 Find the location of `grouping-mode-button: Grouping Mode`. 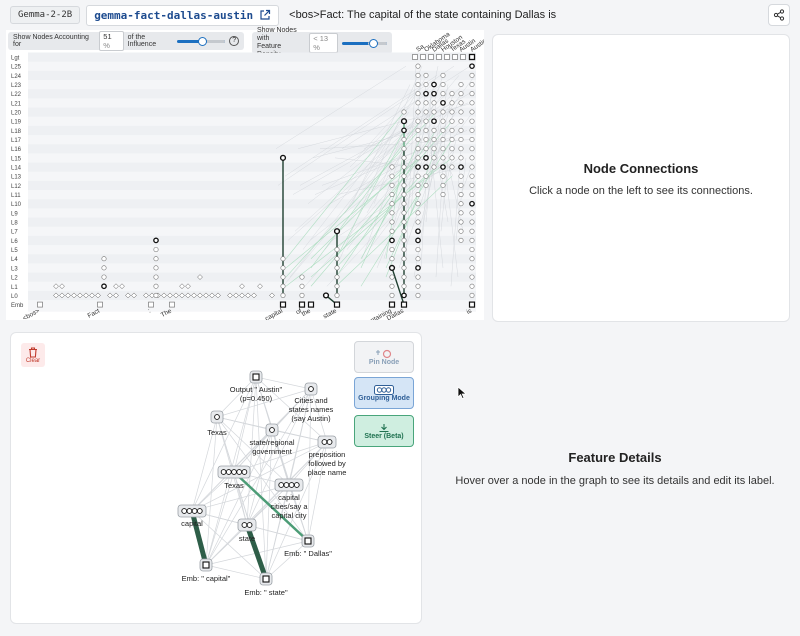

grouping-mode-button: Grouping Mode is located at coordinates (384, 393).